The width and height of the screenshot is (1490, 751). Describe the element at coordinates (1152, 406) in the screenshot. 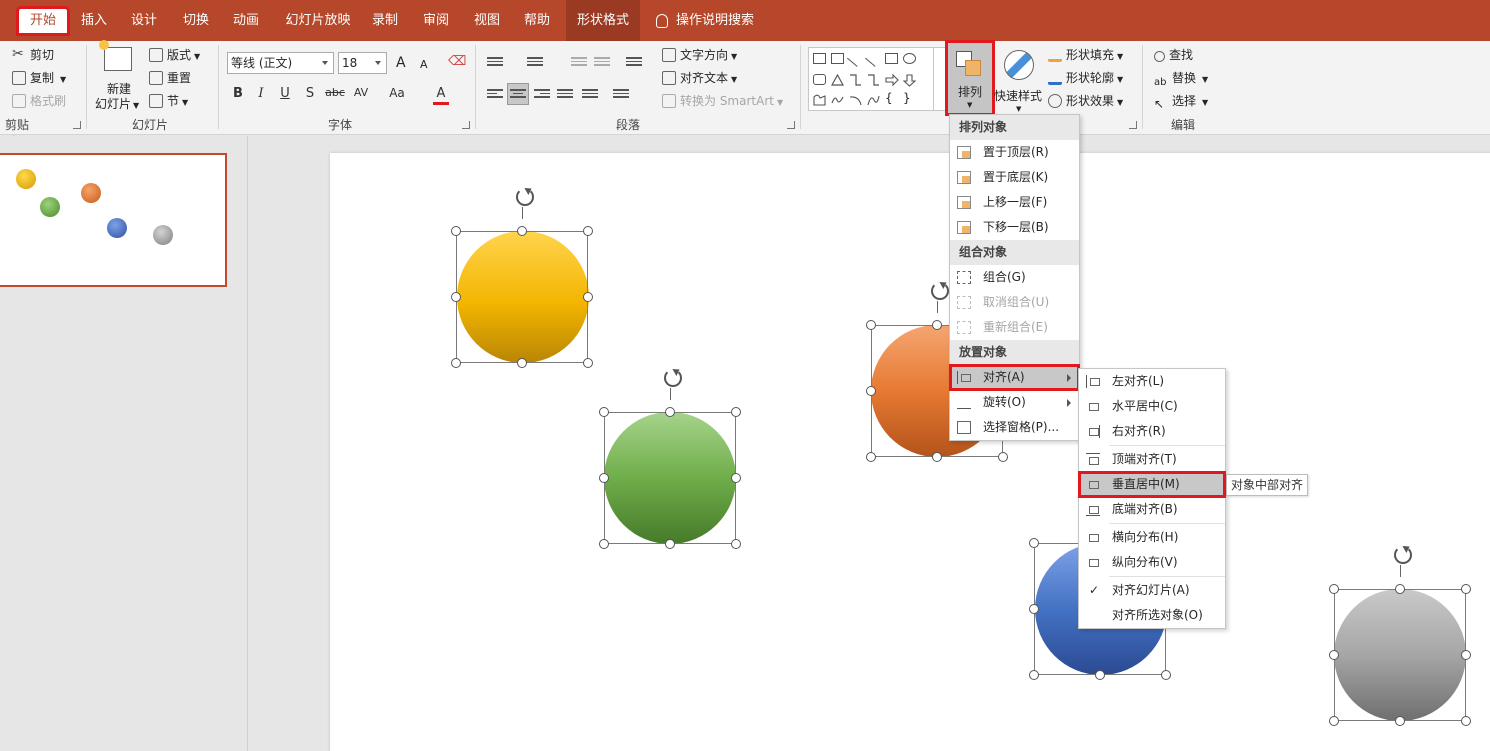

I see `align-center-item: 水平居中(C)` at that location.